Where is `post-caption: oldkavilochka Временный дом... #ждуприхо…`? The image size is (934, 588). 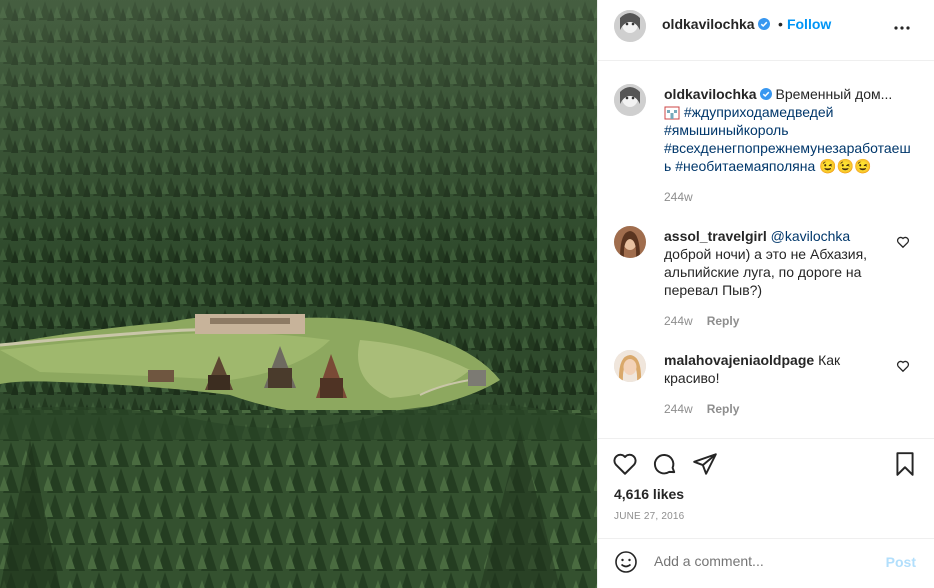 post-caption: oldkavilochka Временный дом... #ждуприхо… is located at coordinates (789, 130).